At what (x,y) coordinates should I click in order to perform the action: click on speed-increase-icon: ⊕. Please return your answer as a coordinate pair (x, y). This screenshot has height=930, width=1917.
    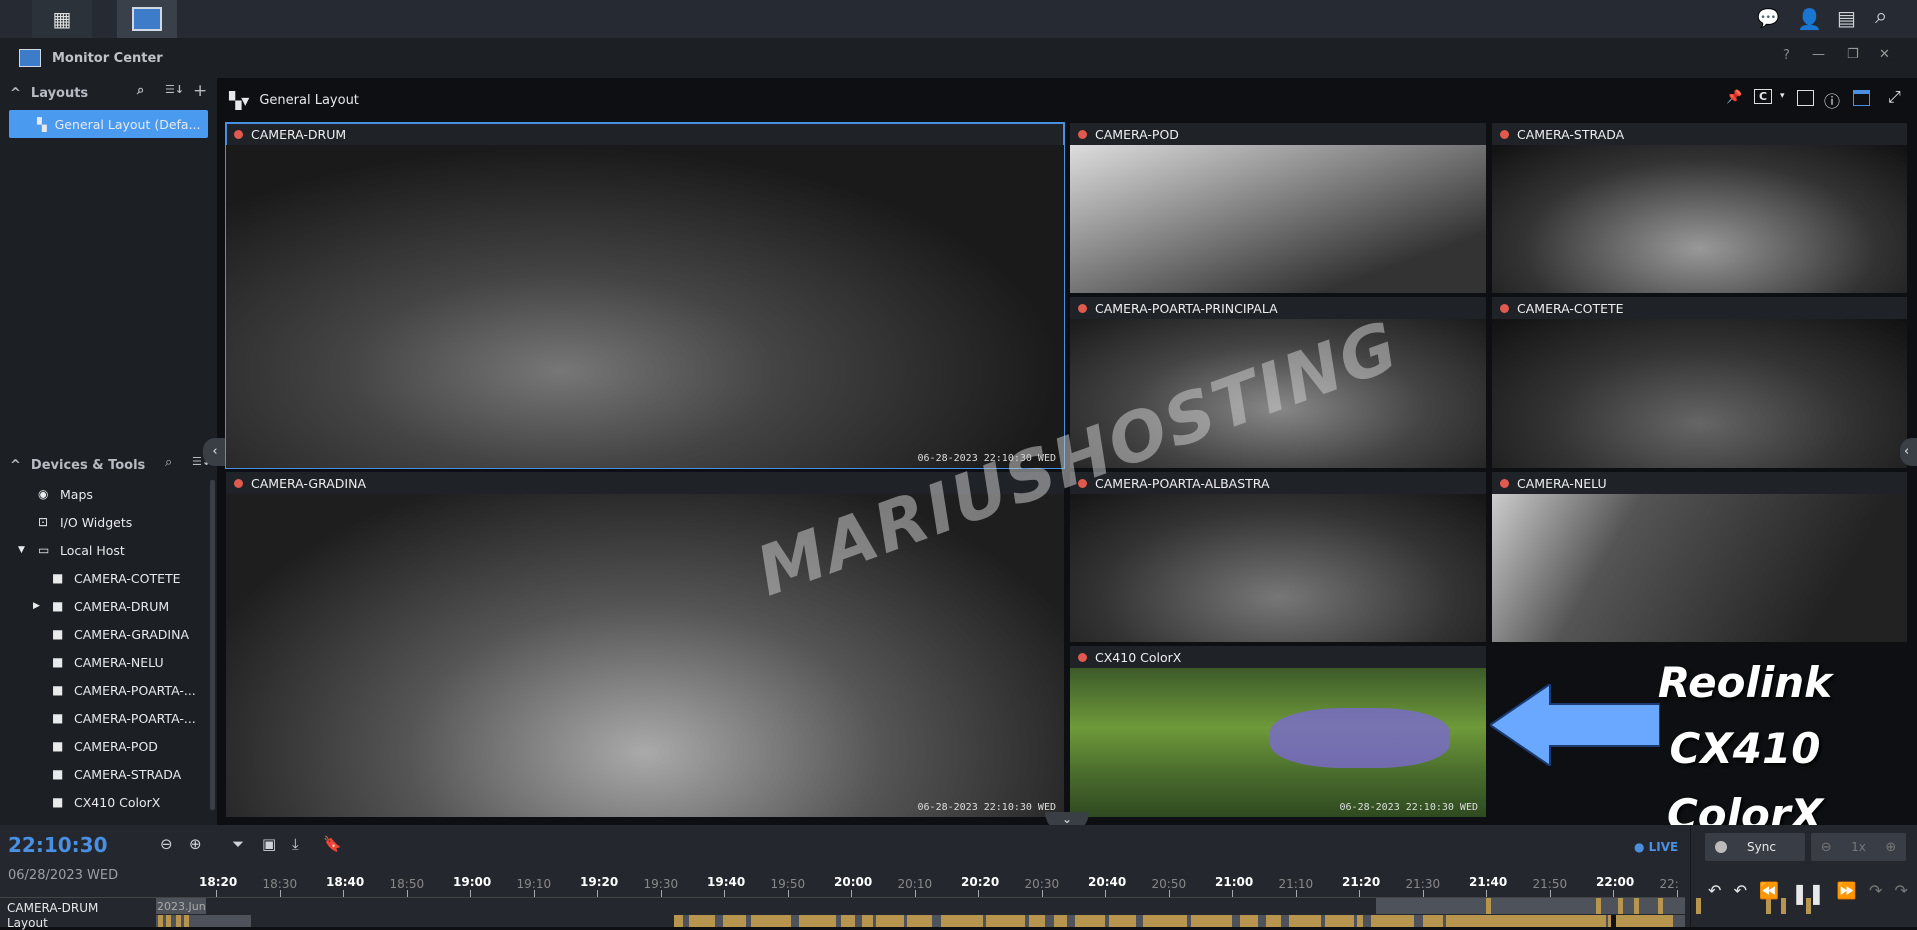
    Looking at the image, I should click on (1890, 847).